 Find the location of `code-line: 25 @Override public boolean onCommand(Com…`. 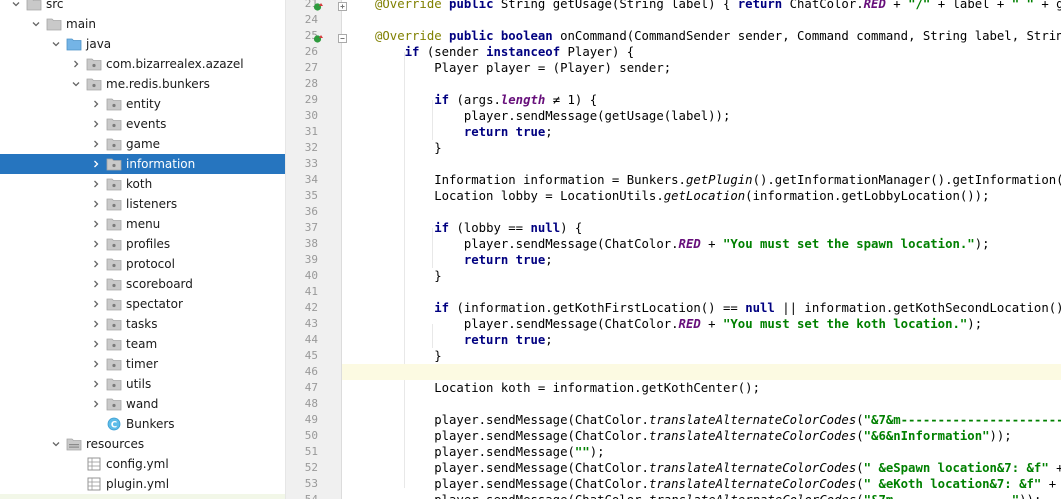

code-line: 25 @Override public boolean onCommand(Com… is located at coordinates (673, 36).